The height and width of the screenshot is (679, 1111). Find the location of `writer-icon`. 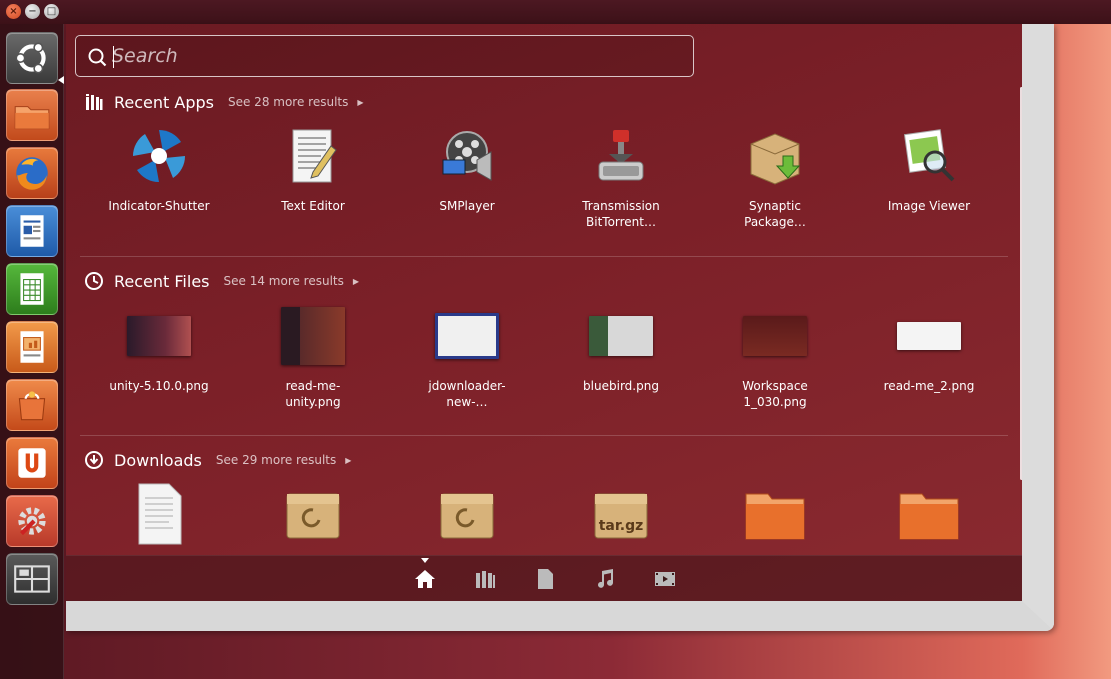

writer-icon is located at coordinates (32, 231).